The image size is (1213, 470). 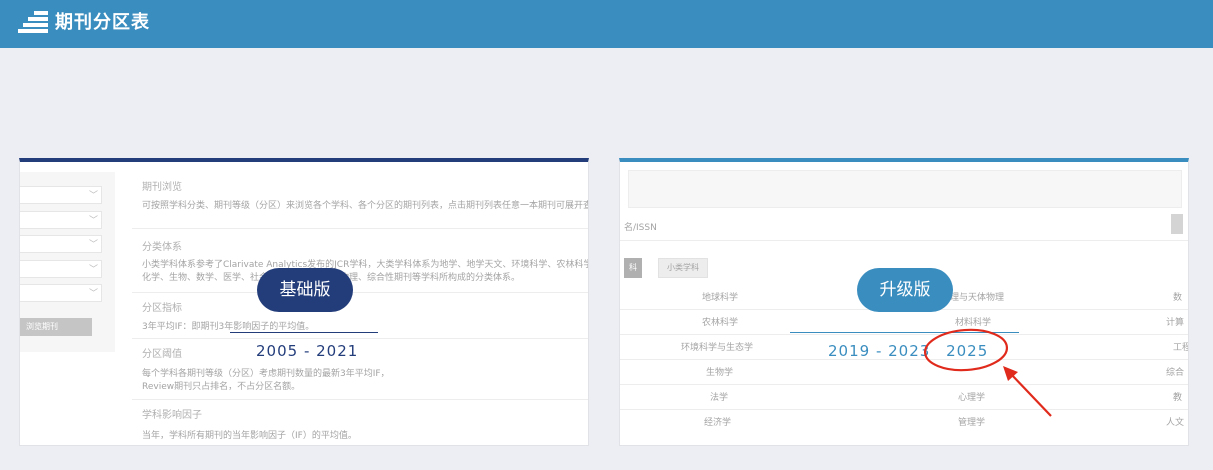 I want to click on top-header-bar: 期刊分区表, so click(x=606, y=24).